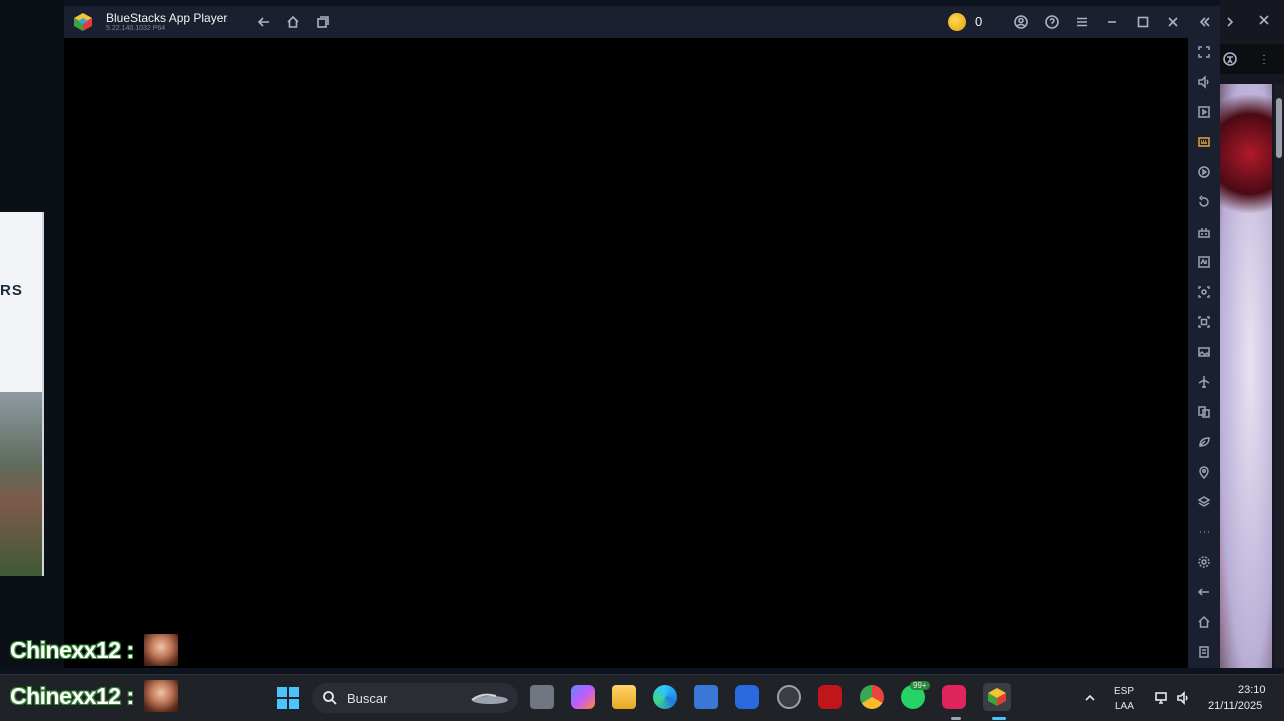 This screenshot has height=721, width=1284. Describe the element at coordinates (1204, 532) in the screenshot. I see `more-icon` at that location.